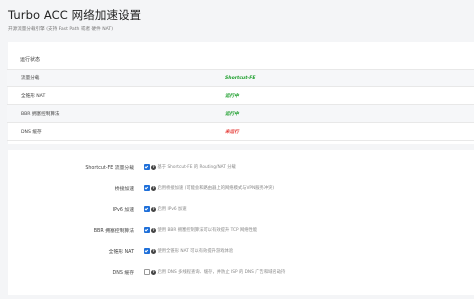 The width and height of the screenshot is (474, 299). Describe the element at coordinates (33, 96) in the screenshot. I see `status-label: 全锥形 NAT` at that location.